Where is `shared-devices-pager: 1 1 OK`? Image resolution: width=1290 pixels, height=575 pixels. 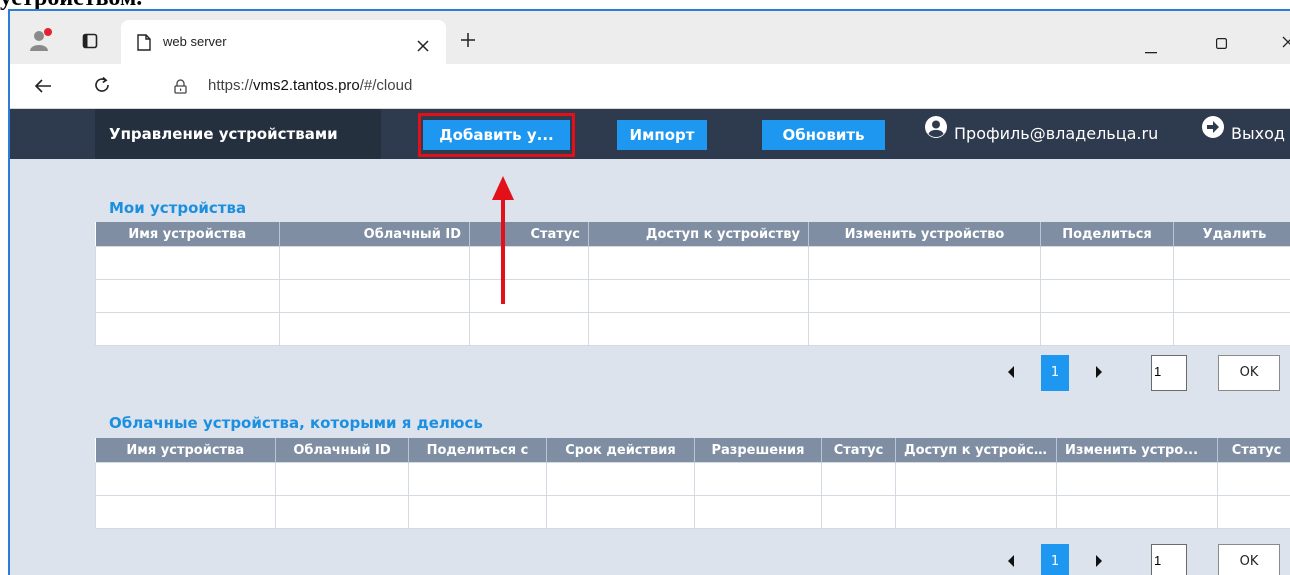
shared-devices-pager: 1 1 OK is located at coordinates (1145, 559).